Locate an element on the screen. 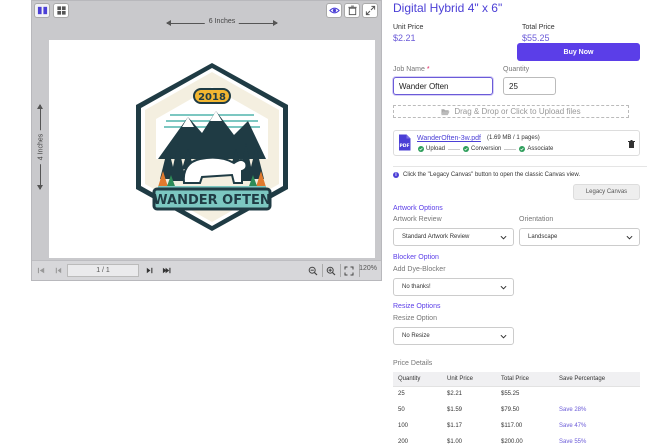 The width and height of the screenshot is (670, 444). section-divider is located at coordinates (520, 166).